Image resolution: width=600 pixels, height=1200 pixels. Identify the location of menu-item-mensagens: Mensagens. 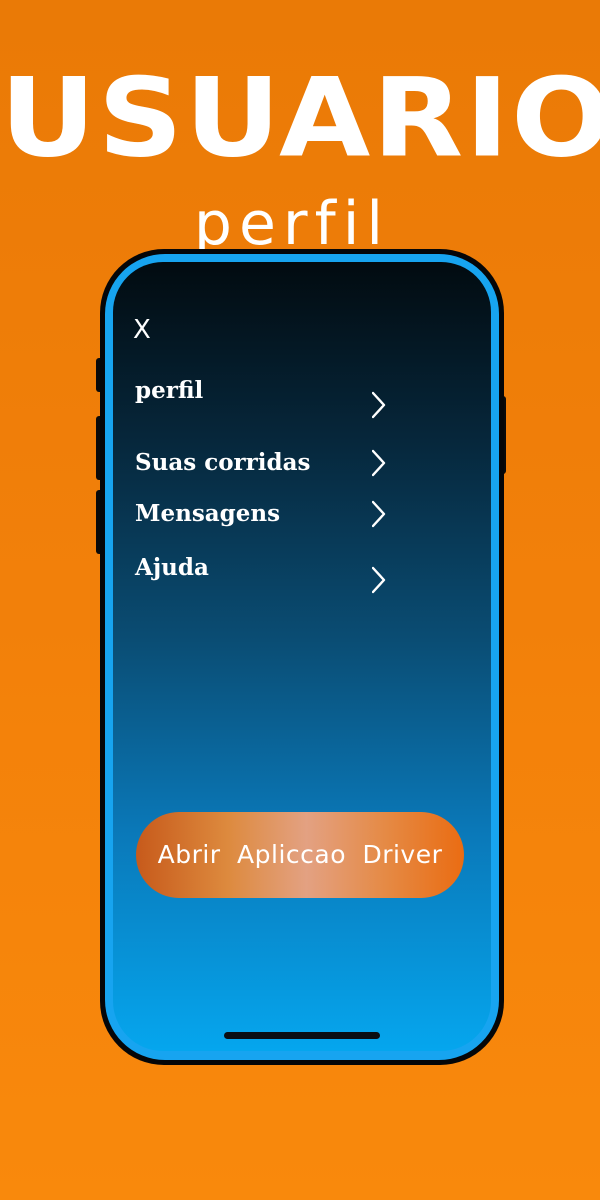
(265, 521).